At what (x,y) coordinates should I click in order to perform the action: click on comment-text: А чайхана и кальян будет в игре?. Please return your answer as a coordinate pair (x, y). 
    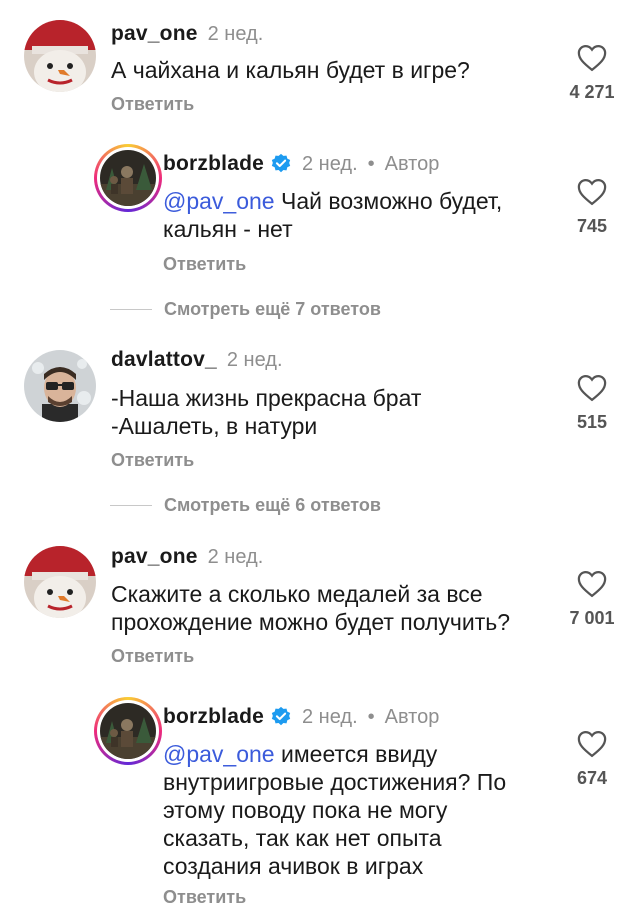
    Looking at the image, I should click on (290, 70).